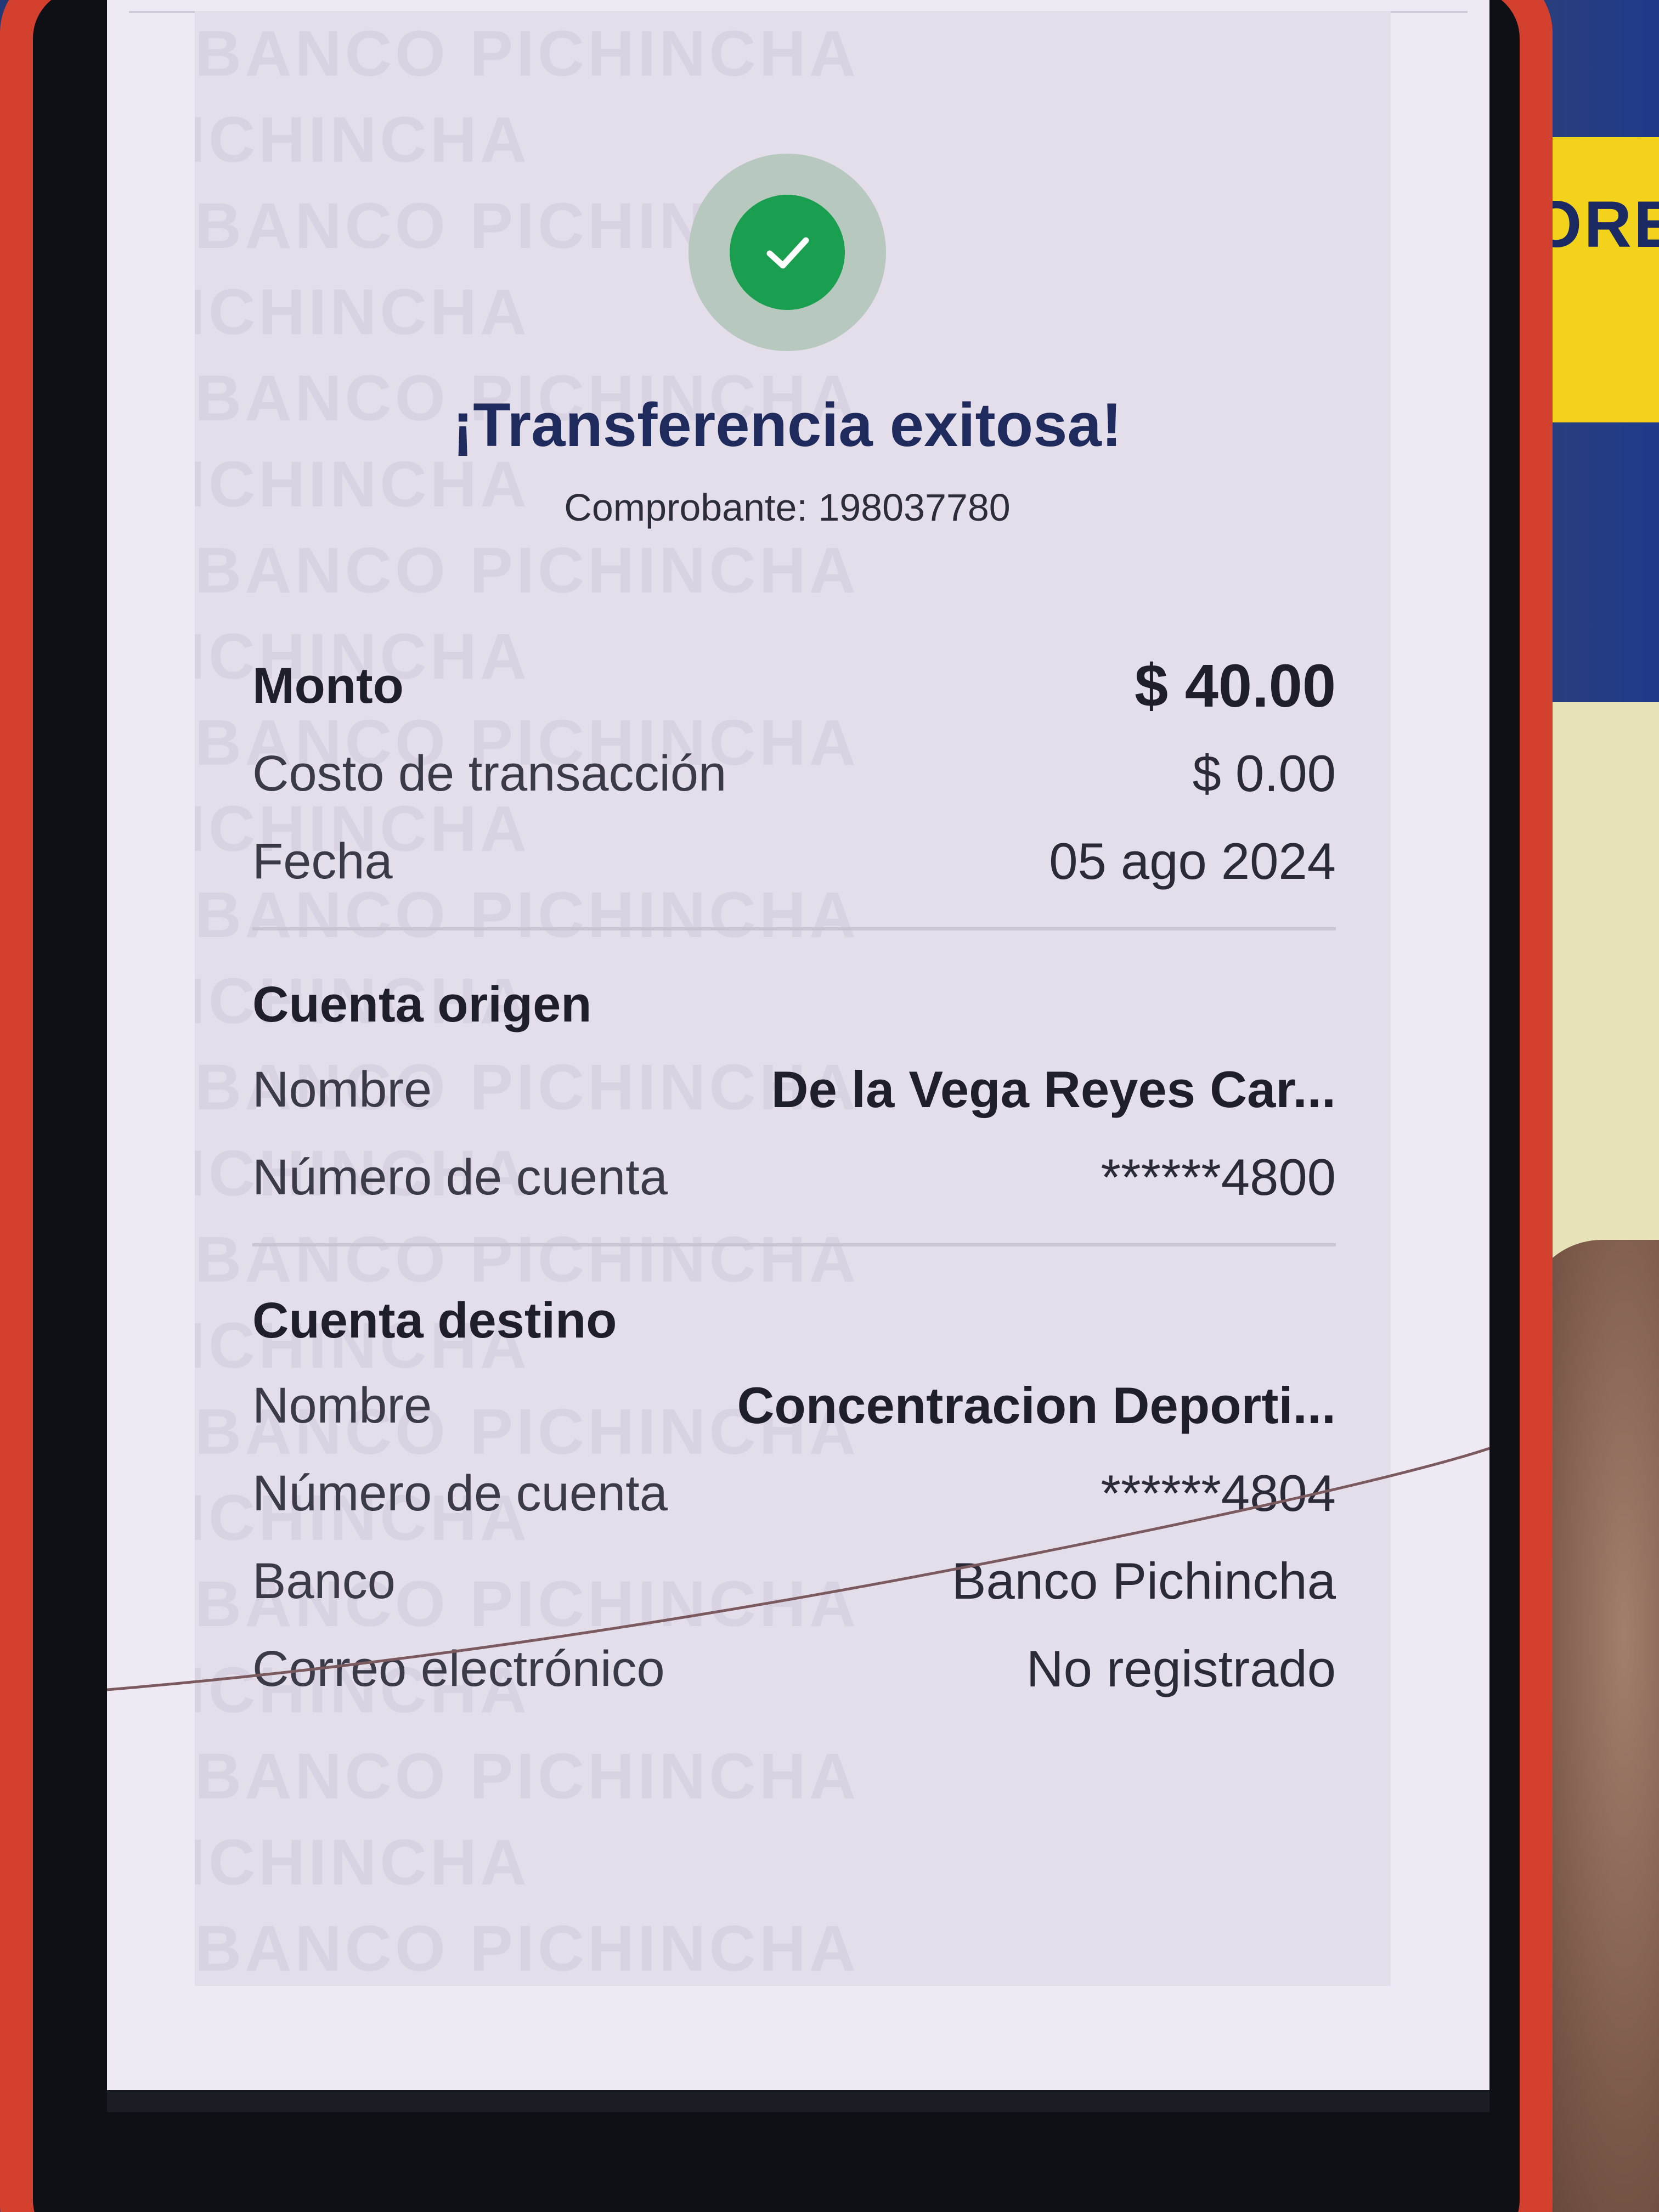  I want to click on screen-bottom-edge, so click(798, 2101).